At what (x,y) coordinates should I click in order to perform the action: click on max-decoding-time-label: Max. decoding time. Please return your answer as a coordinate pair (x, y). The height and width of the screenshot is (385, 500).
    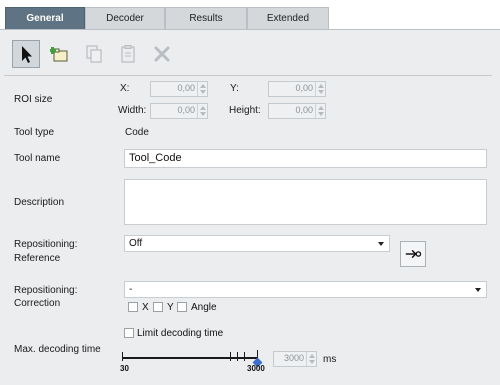
    Looking at the image, I should click on (57, 349).